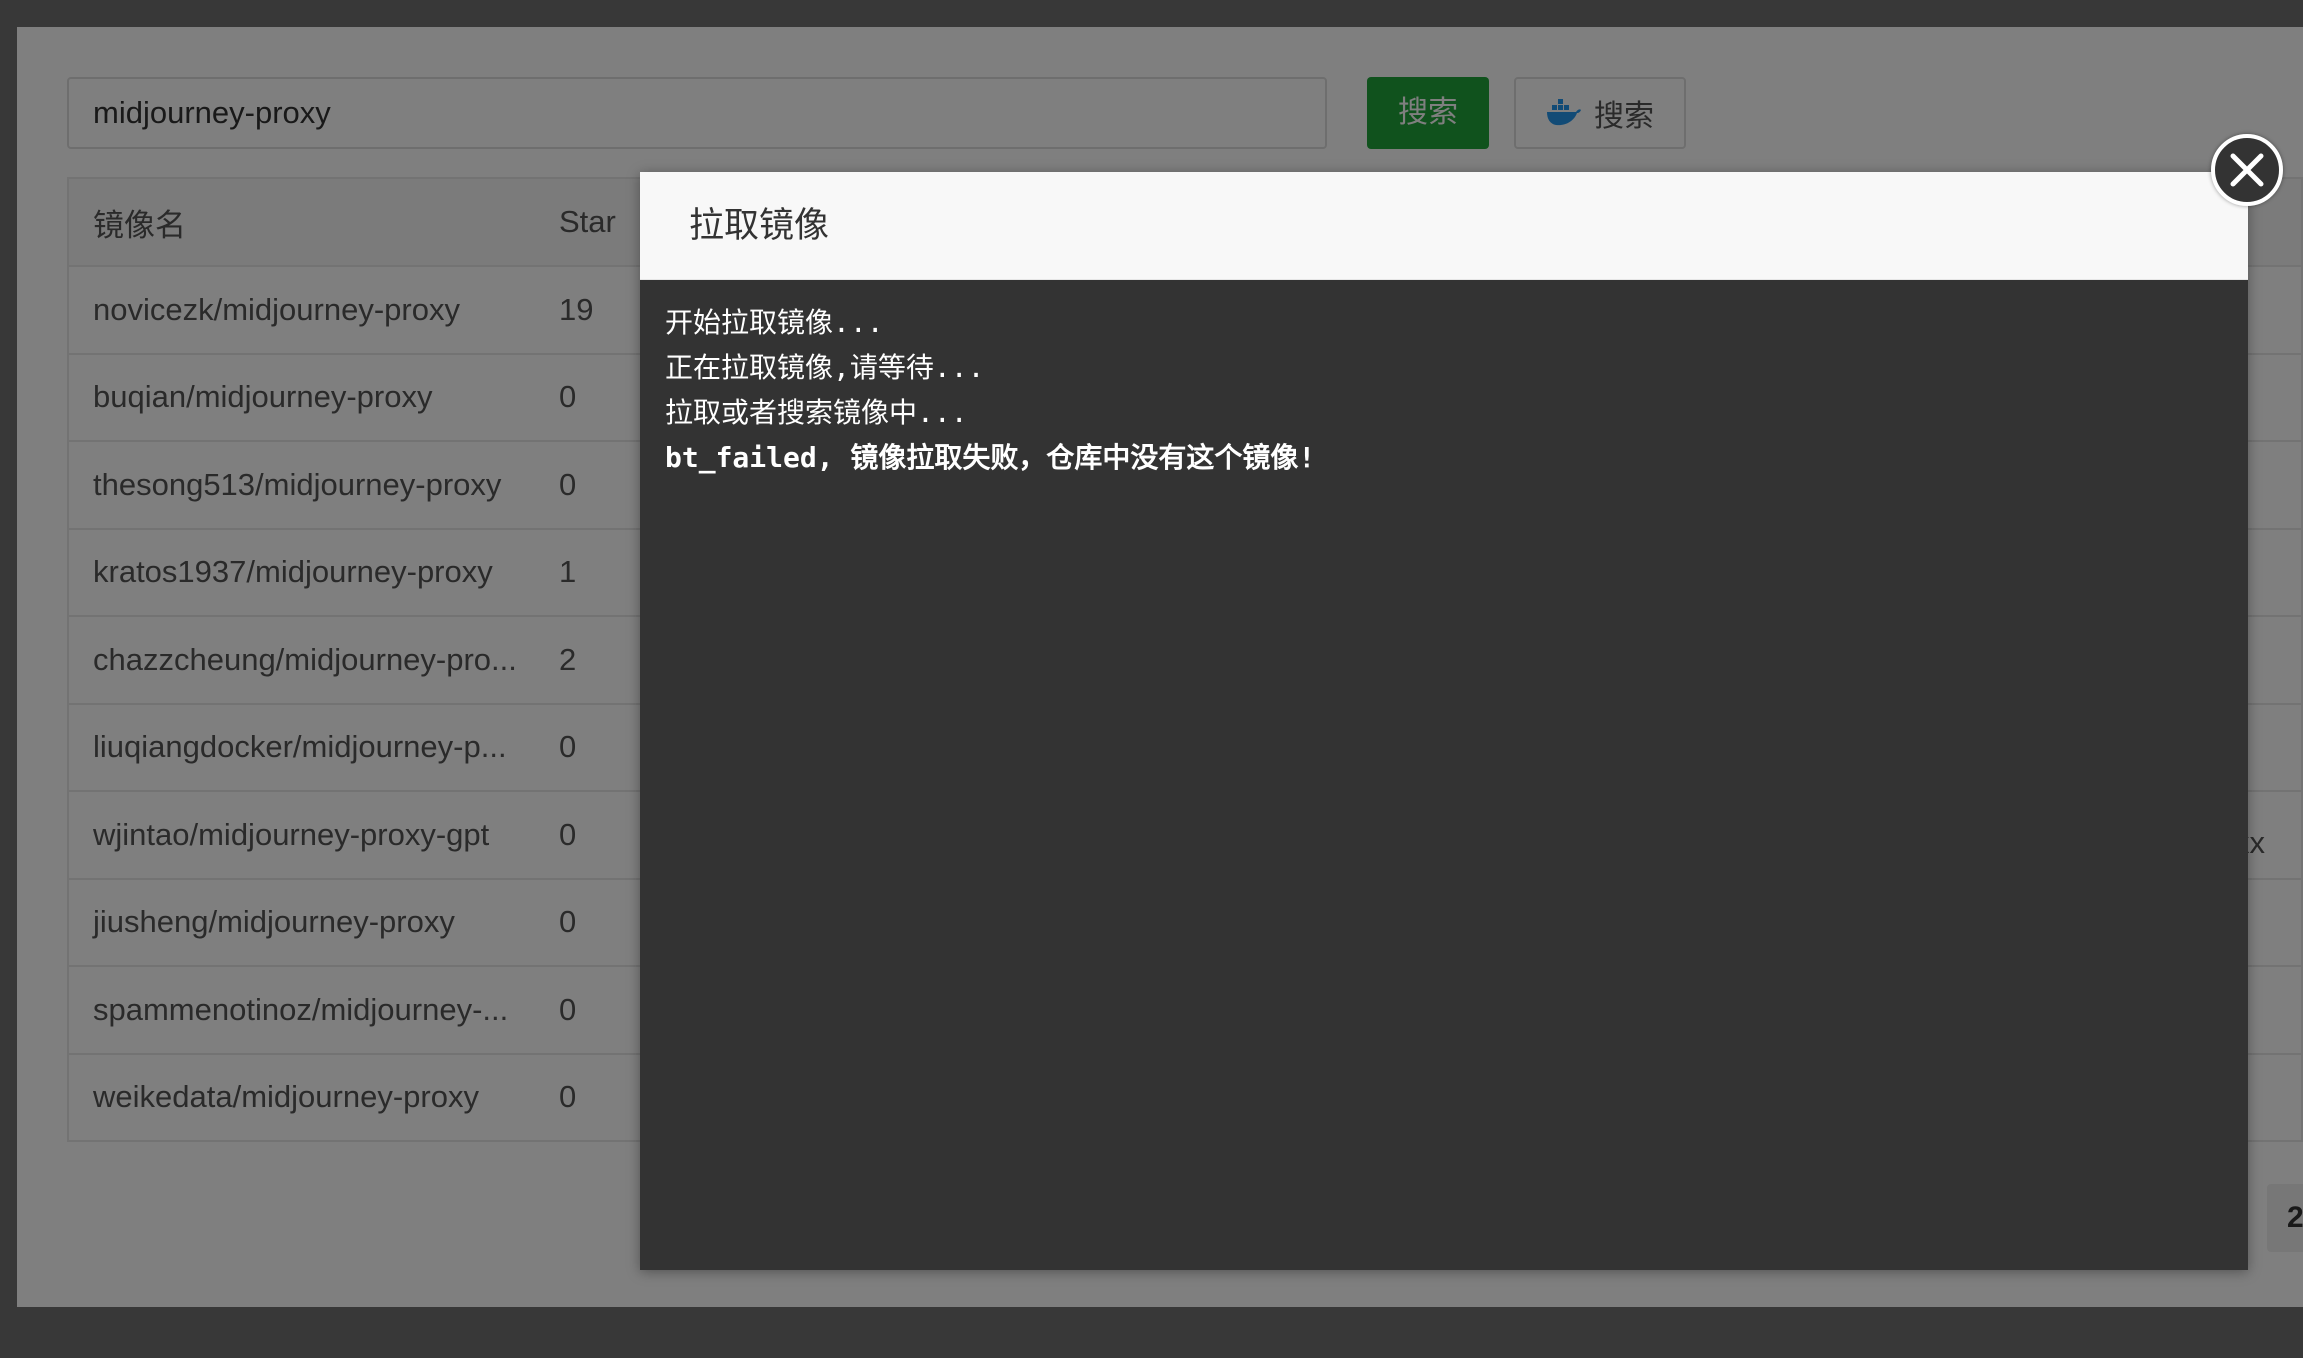 The width and height of the screenshot is (2303, 1358). Describe the element at coordinates (990, 457) in the screenshot. I see `log-line: bt_failed, 镜像拉取失败，仓库中没有这个镜像!` at that location.